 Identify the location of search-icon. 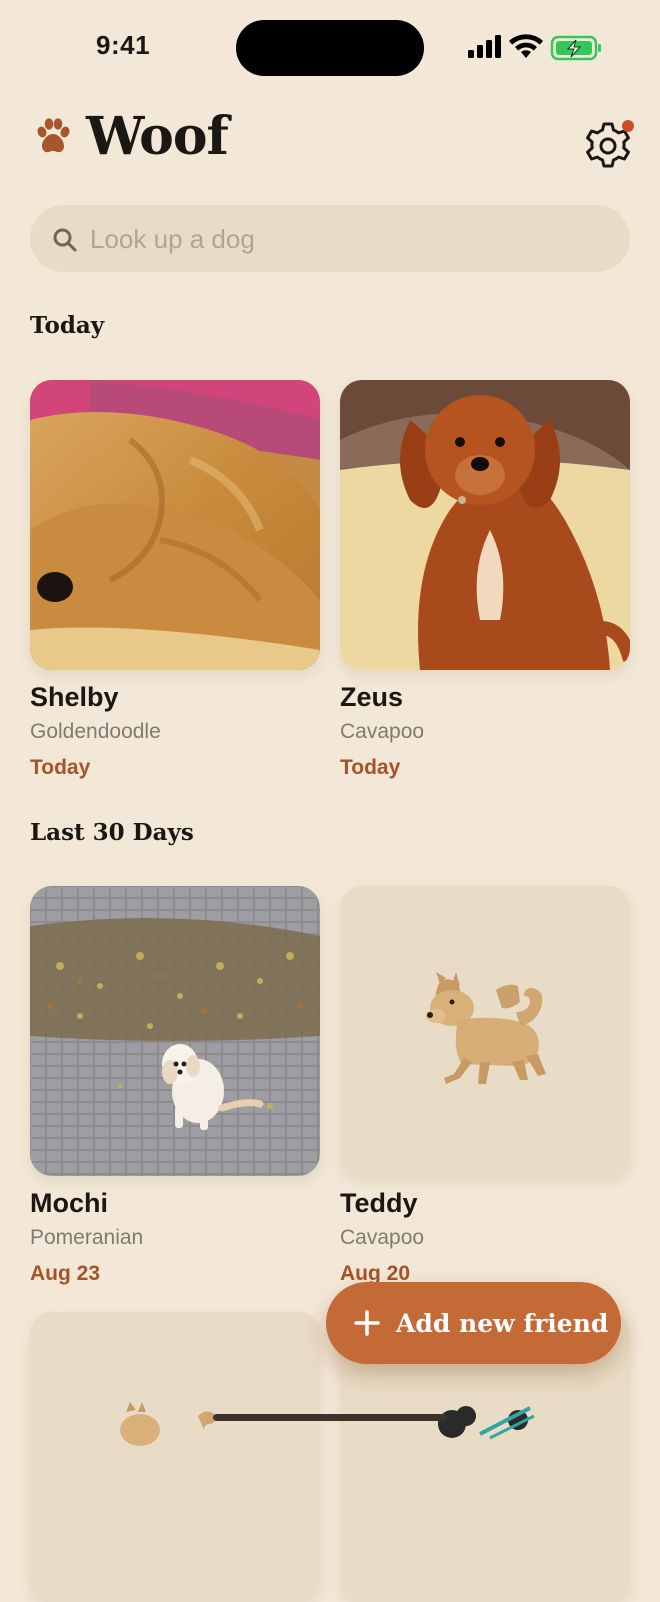
(65, 240).